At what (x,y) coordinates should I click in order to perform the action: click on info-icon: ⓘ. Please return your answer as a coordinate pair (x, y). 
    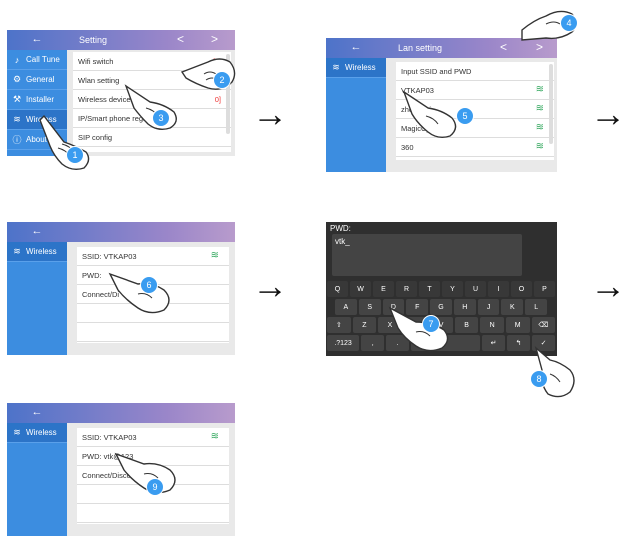
    Looking at the image, I should click on (17, 140).